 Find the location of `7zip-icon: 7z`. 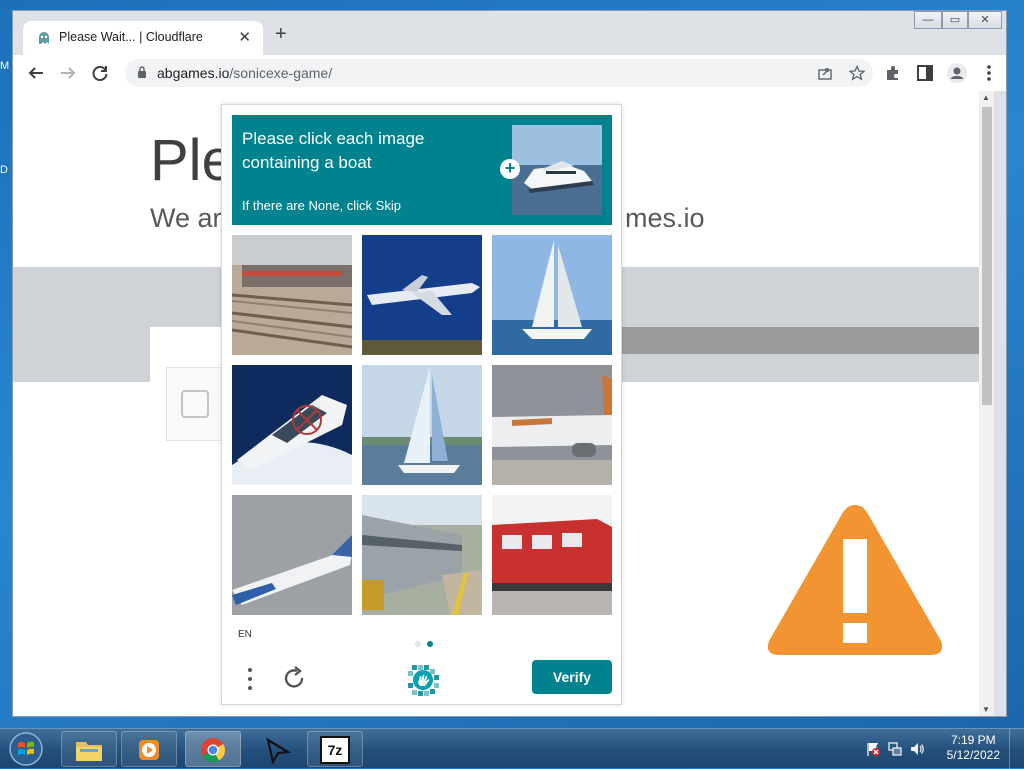

7zip-icon: 7z is located at coordinates (335, 750).